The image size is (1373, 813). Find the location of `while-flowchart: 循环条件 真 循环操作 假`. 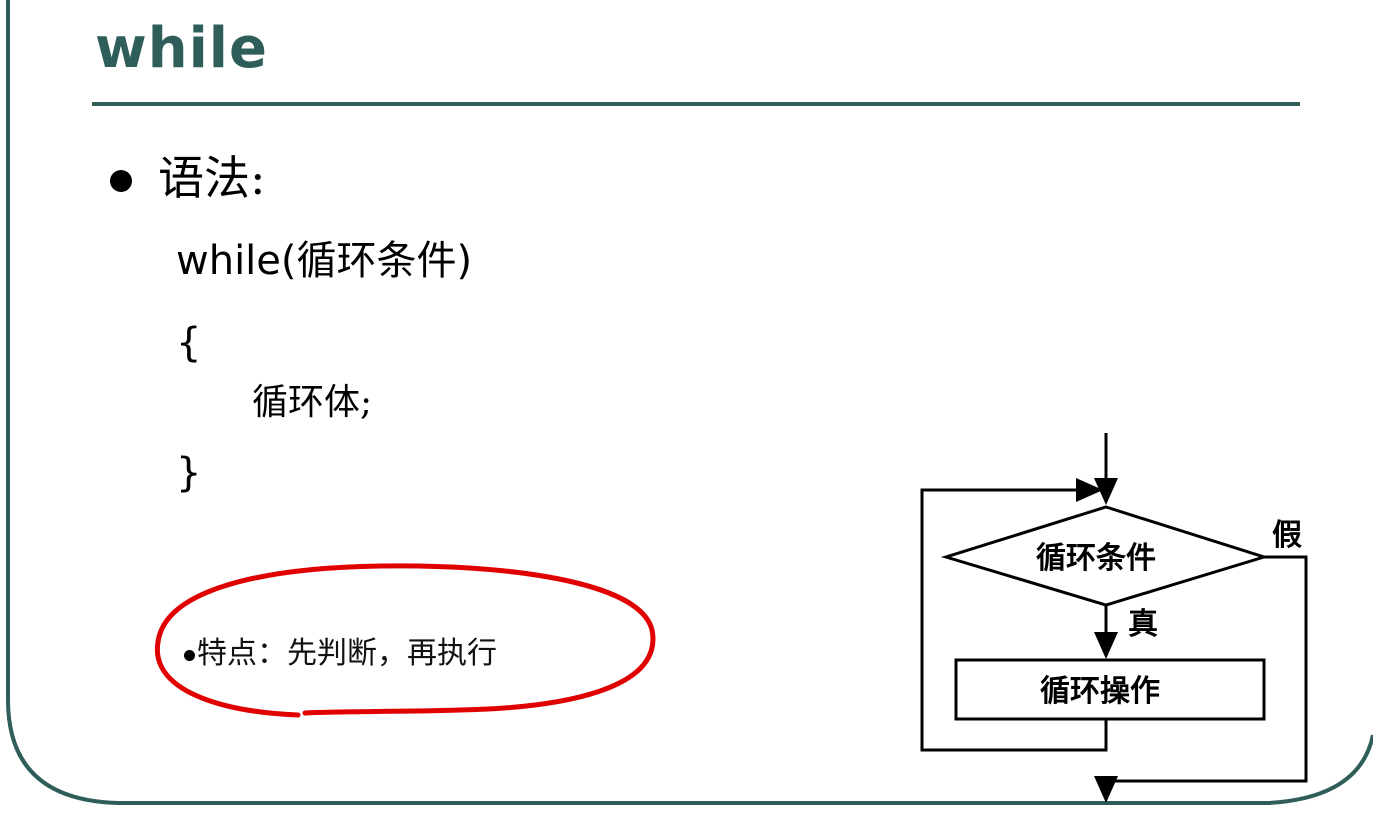

while-flowchart: 循环条件 真 循环操作 假 is located at coordinates (1114, 618).